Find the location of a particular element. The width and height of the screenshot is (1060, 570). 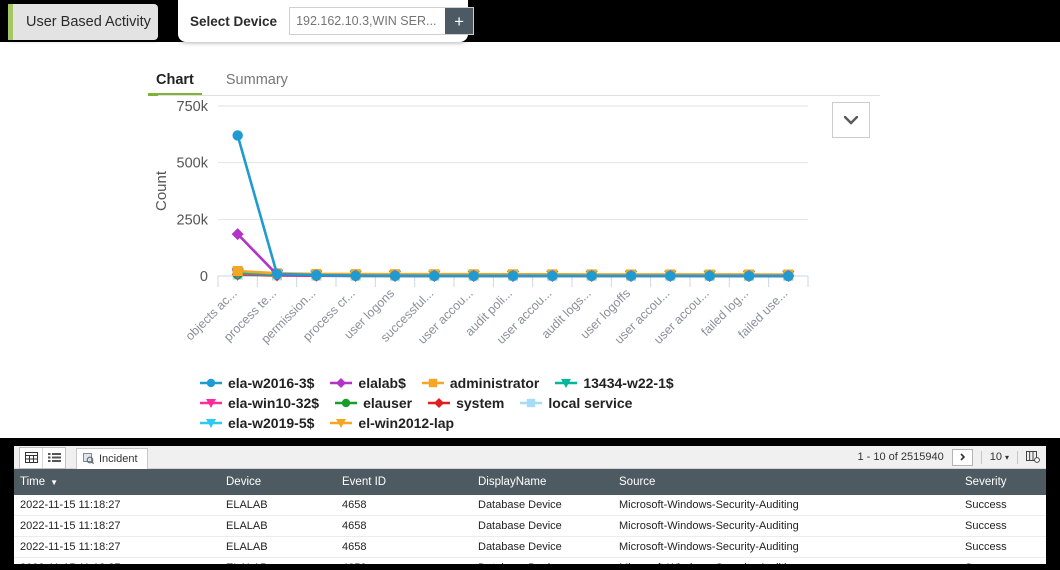

grid-tab-incident: Incident is located at coordinates (112, 458).